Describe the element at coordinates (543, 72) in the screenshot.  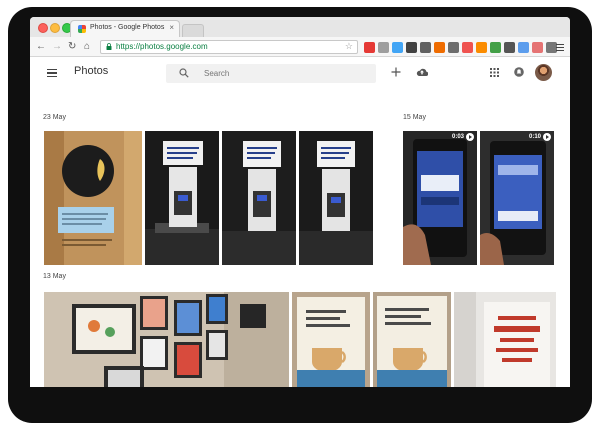
I see `user-avatar` at that location.